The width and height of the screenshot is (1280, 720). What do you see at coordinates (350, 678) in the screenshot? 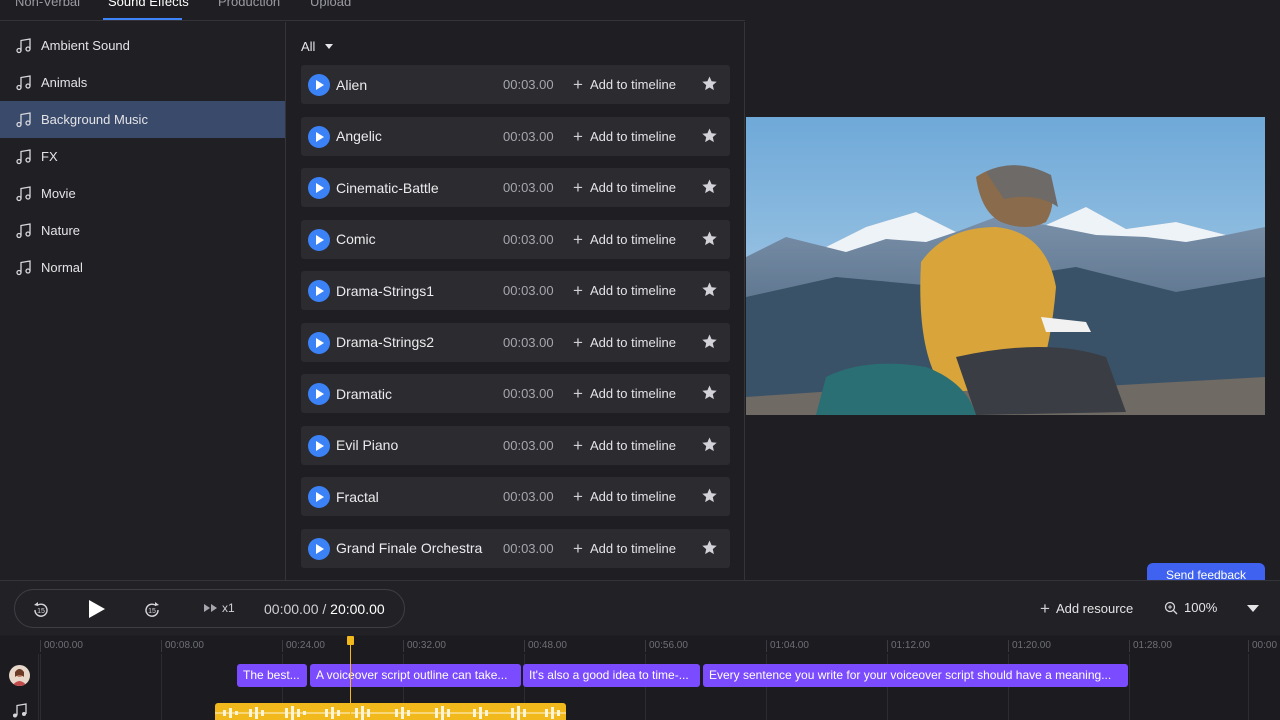
I see `playhead` at bounding box center [350, 678].